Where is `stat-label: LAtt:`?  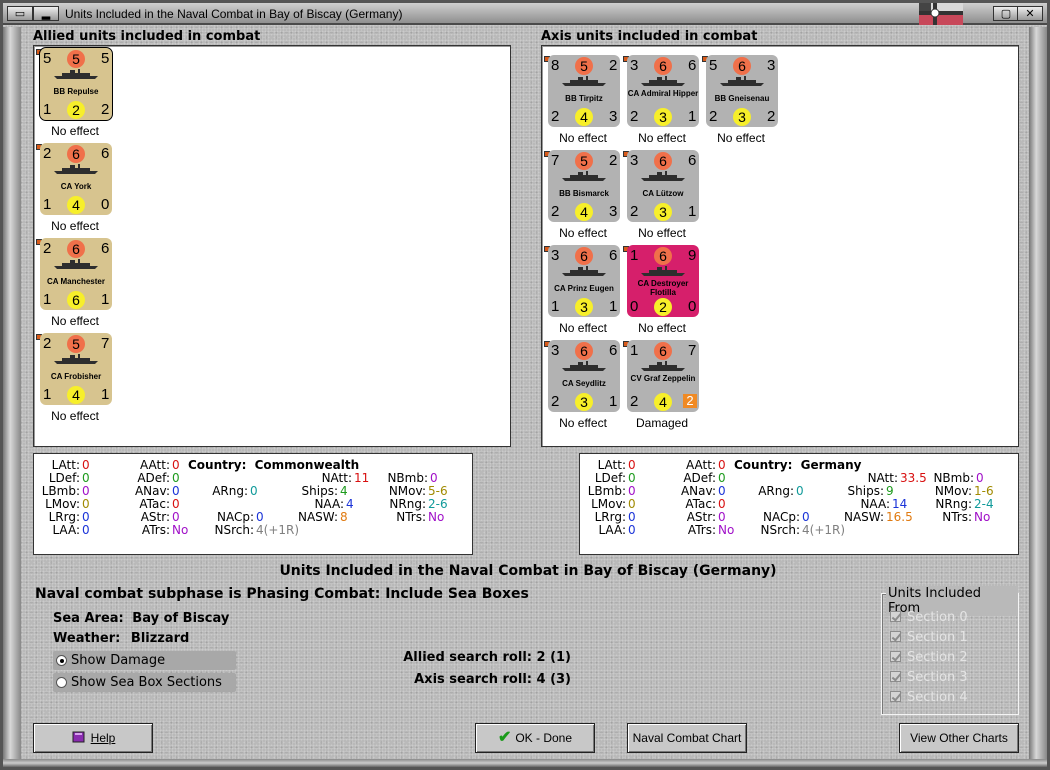
stat-label: LAtt: is located at coordinates (65, 465).